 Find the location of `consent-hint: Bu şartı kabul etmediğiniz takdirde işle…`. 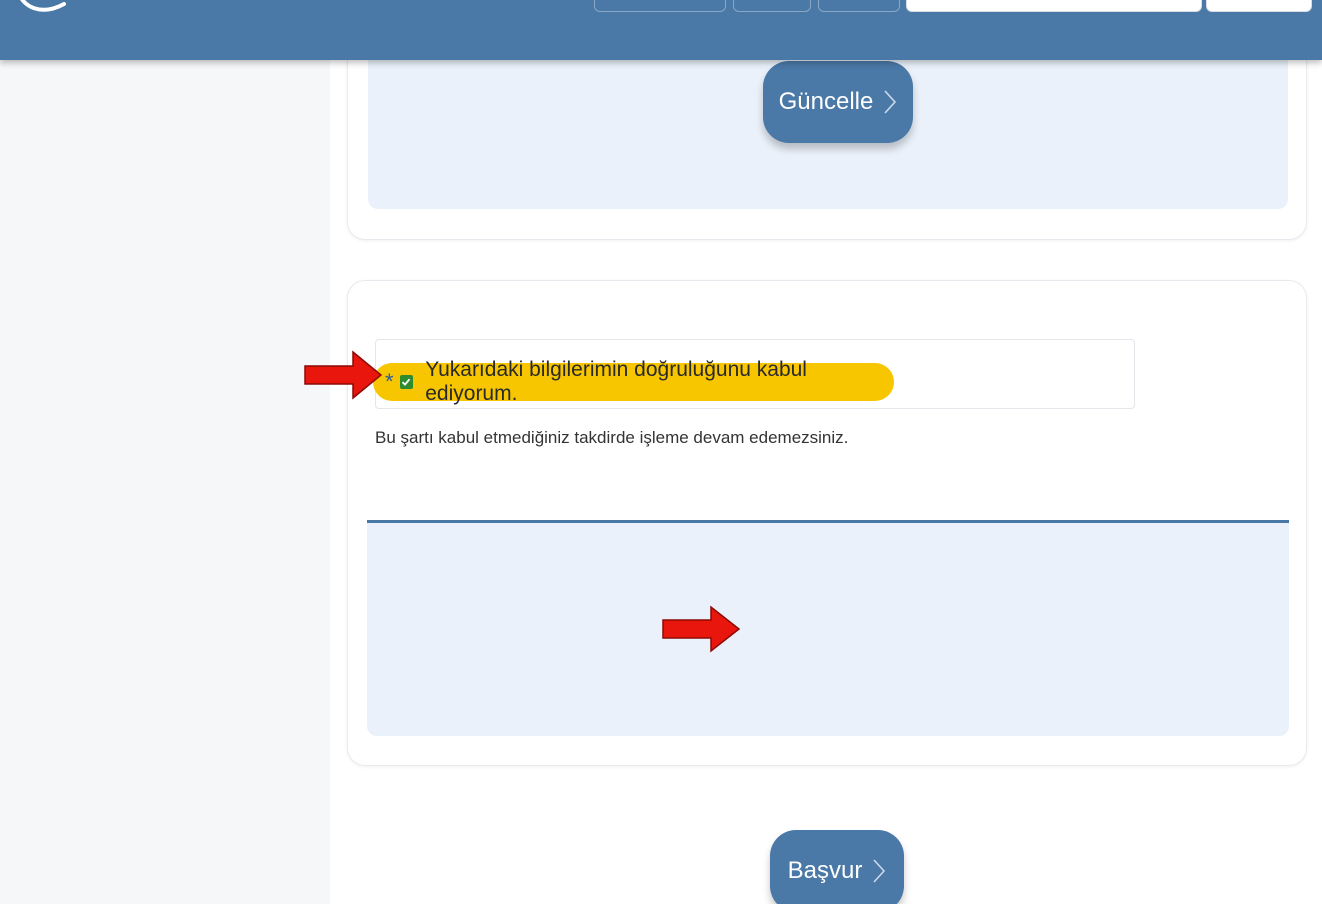

consent-hint: Bu şartı kabul etmediğiniz takdirde işle… is located at coordinates (612, 437).